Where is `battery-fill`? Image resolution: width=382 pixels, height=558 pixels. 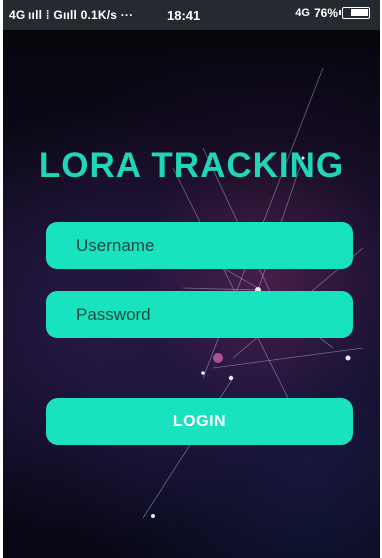
battery-fill is located at coordinates (359, 12).